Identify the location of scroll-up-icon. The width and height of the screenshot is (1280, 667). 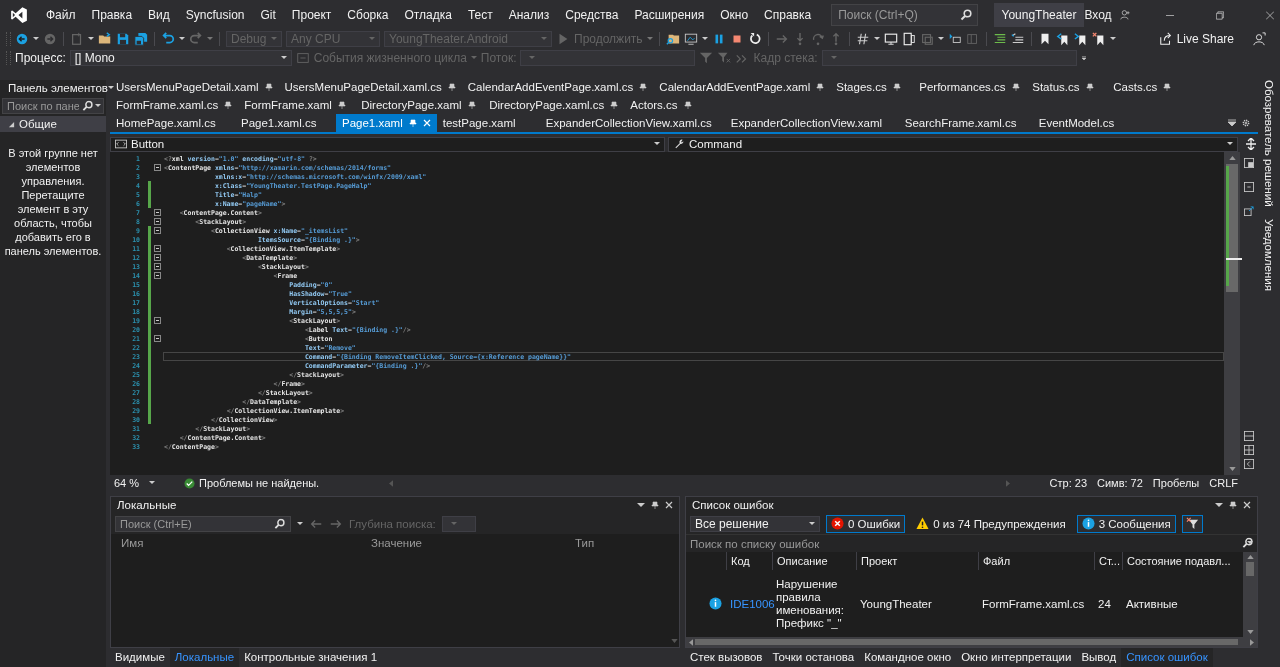
(1232, 158).